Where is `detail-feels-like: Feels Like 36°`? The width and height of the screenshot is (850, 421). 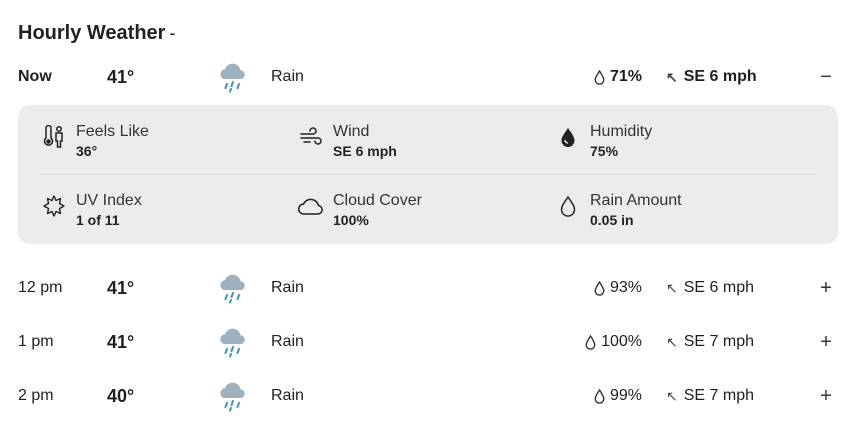 detail-feels-like: Feels Like 36° is located at coordinates (94, 141).